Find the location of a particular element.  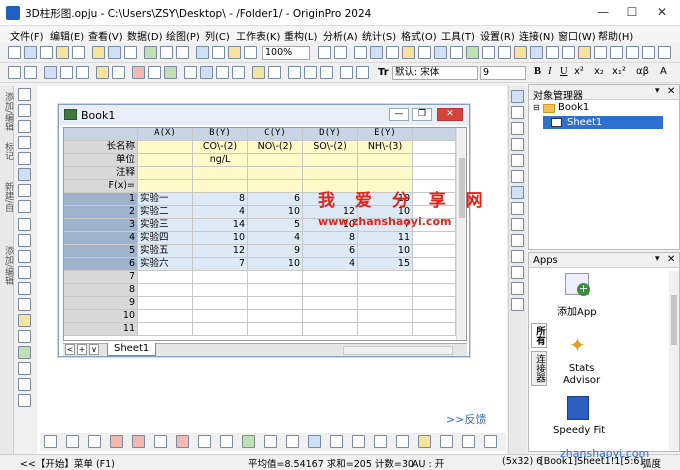

fill-color-icon is located at coordinates (310, 72).